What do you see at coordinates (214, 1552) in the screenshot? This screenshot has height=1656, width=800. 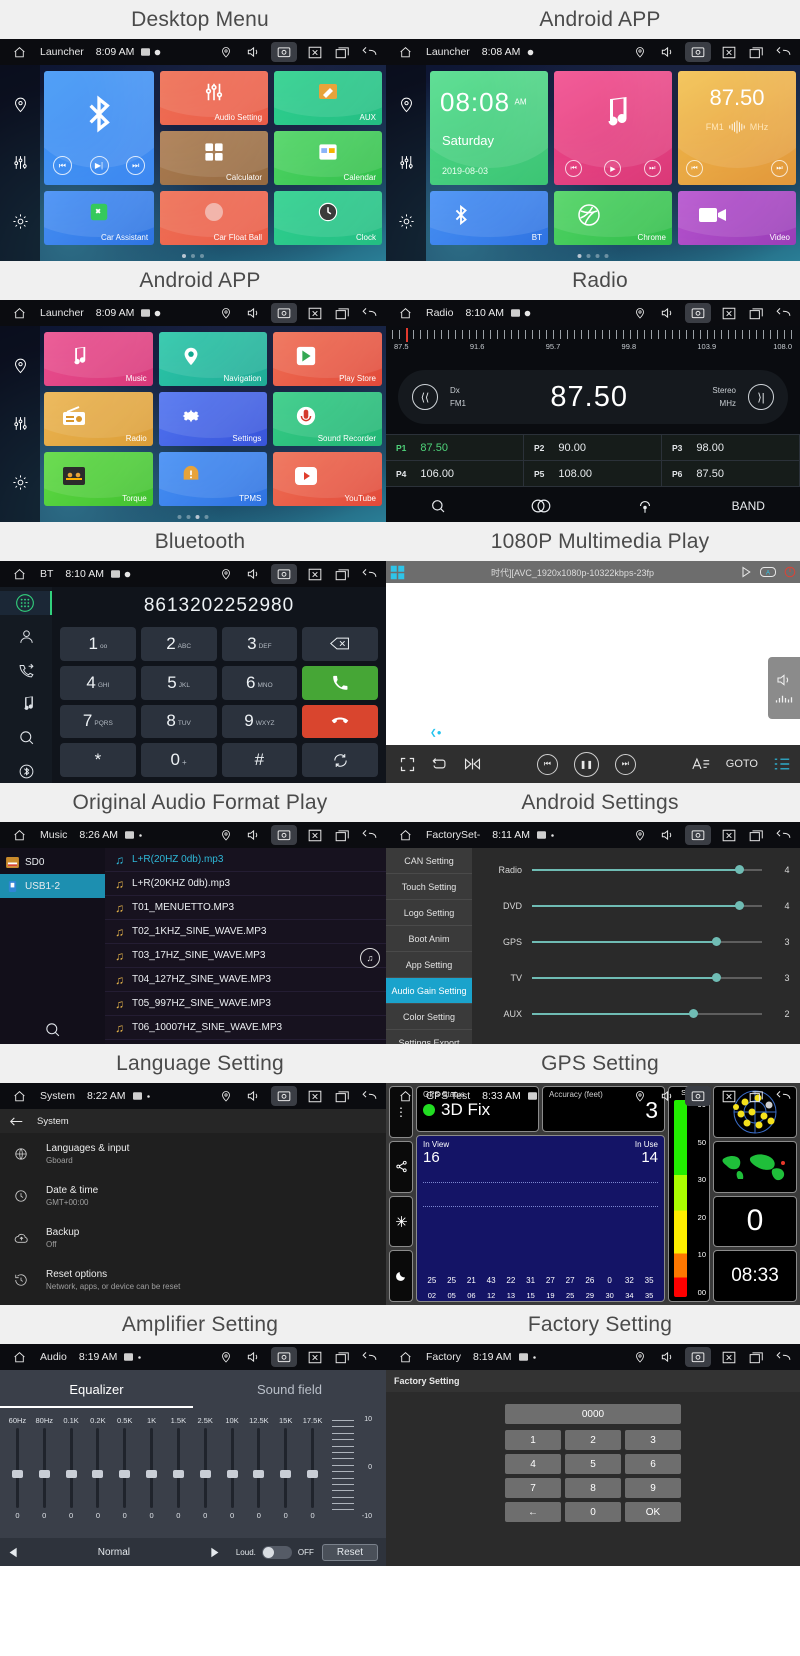 I see `preset-next-button` at bounding box center [214, 1552].